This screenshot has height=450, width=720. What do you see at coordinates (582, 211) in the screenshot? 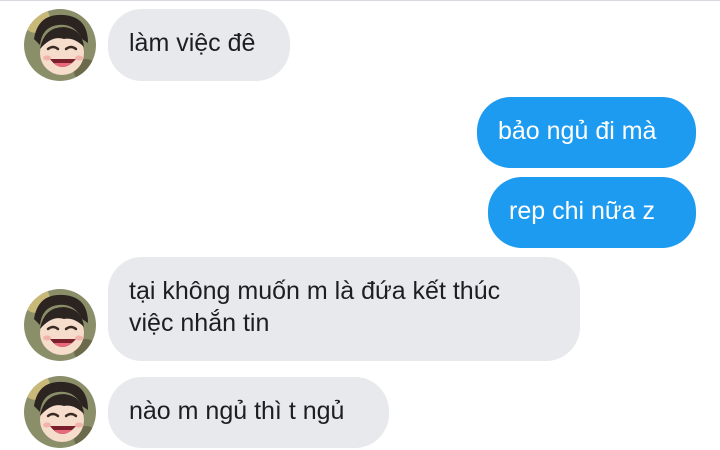
I see `message-text: rep chi nữa z` at bounding box center [582, 211].